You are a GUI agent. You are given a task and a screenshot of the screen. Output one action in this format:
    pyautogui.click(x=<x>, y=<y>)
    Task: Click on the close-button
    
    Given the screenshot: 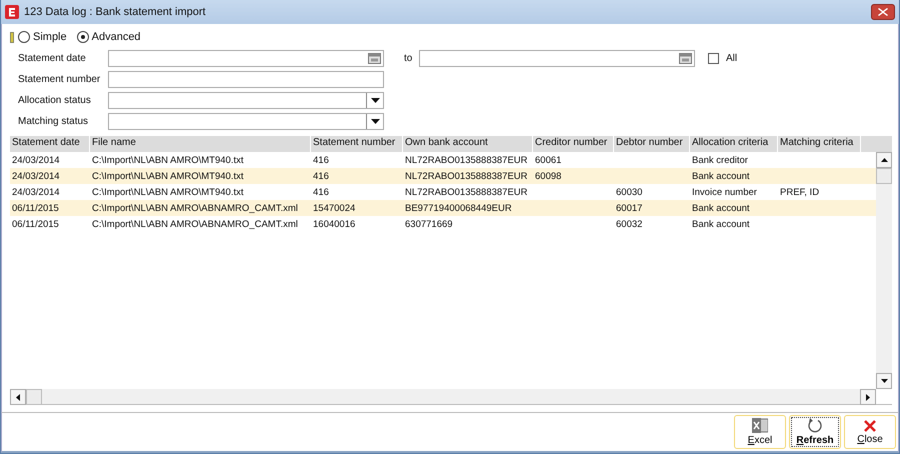 What is the action you would take?
    pyautogui.click(x=883, y=12)
    